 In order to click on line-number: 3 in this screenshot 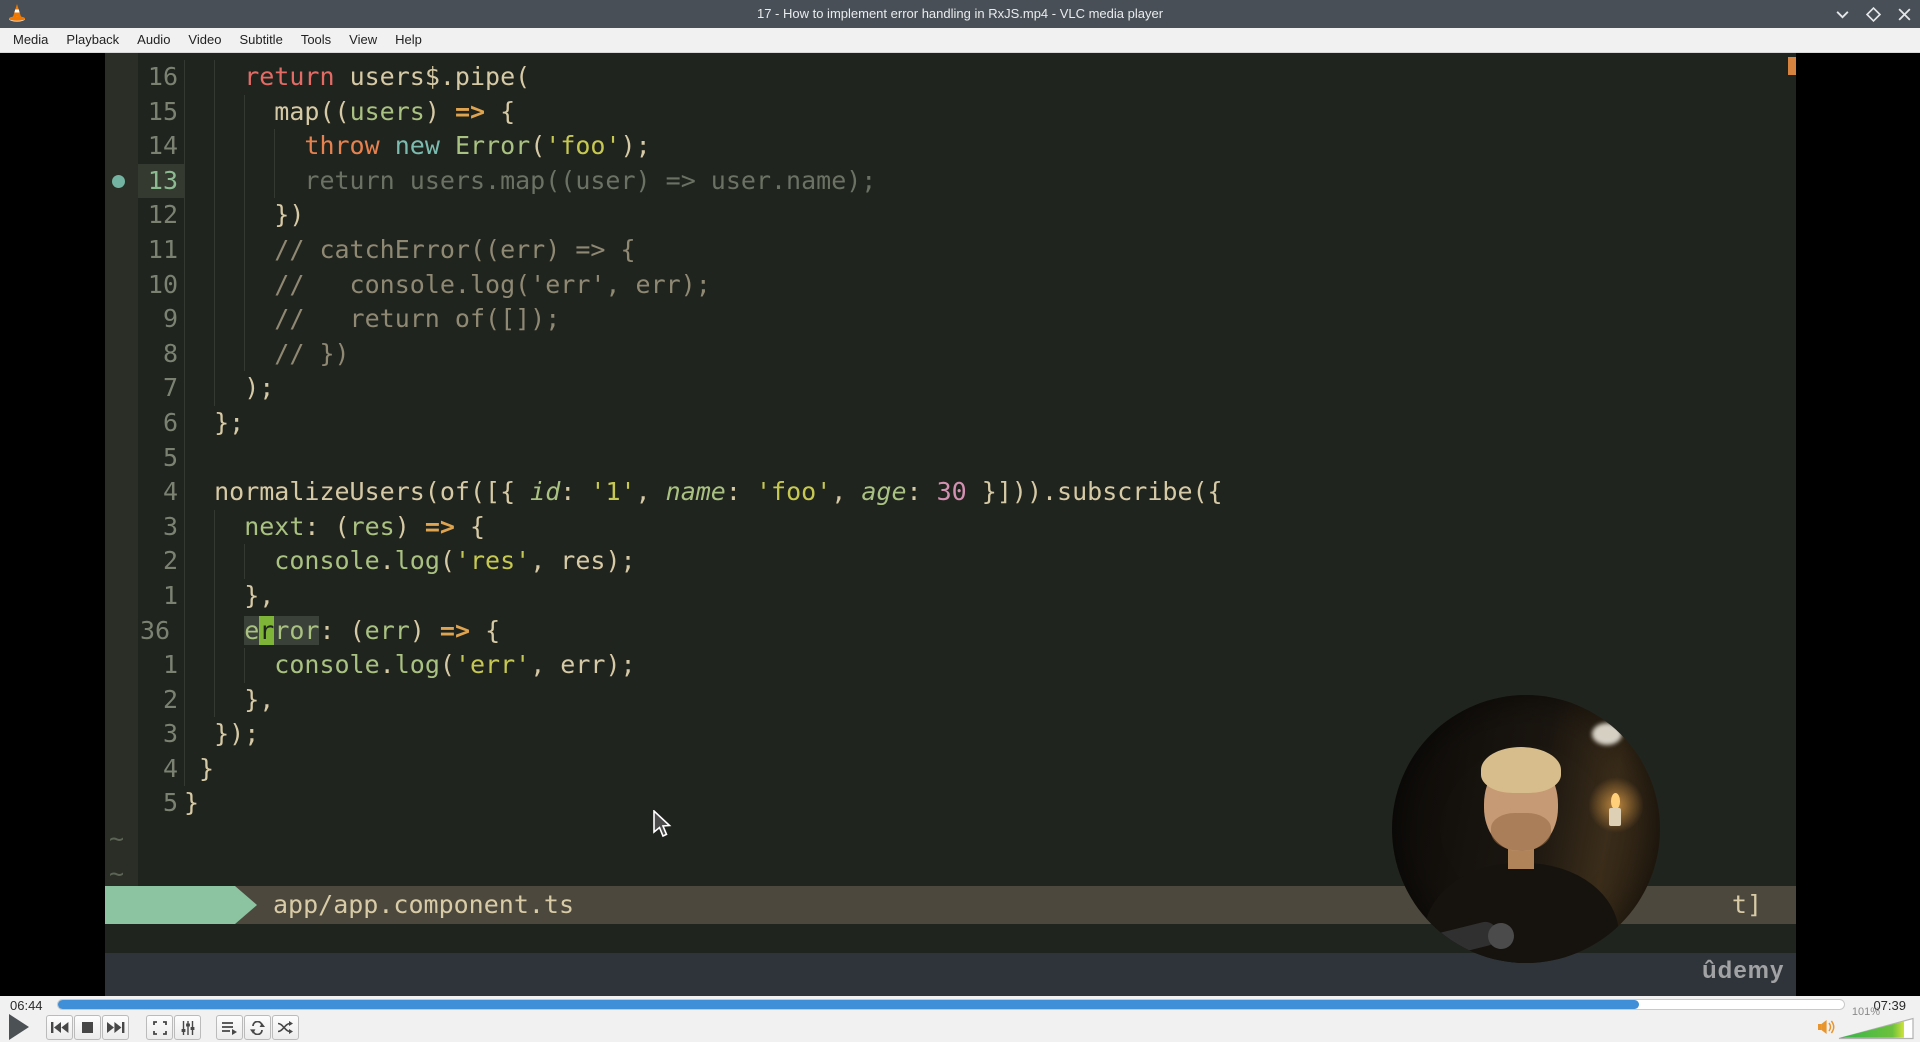, I will do `click(170, 526)`.